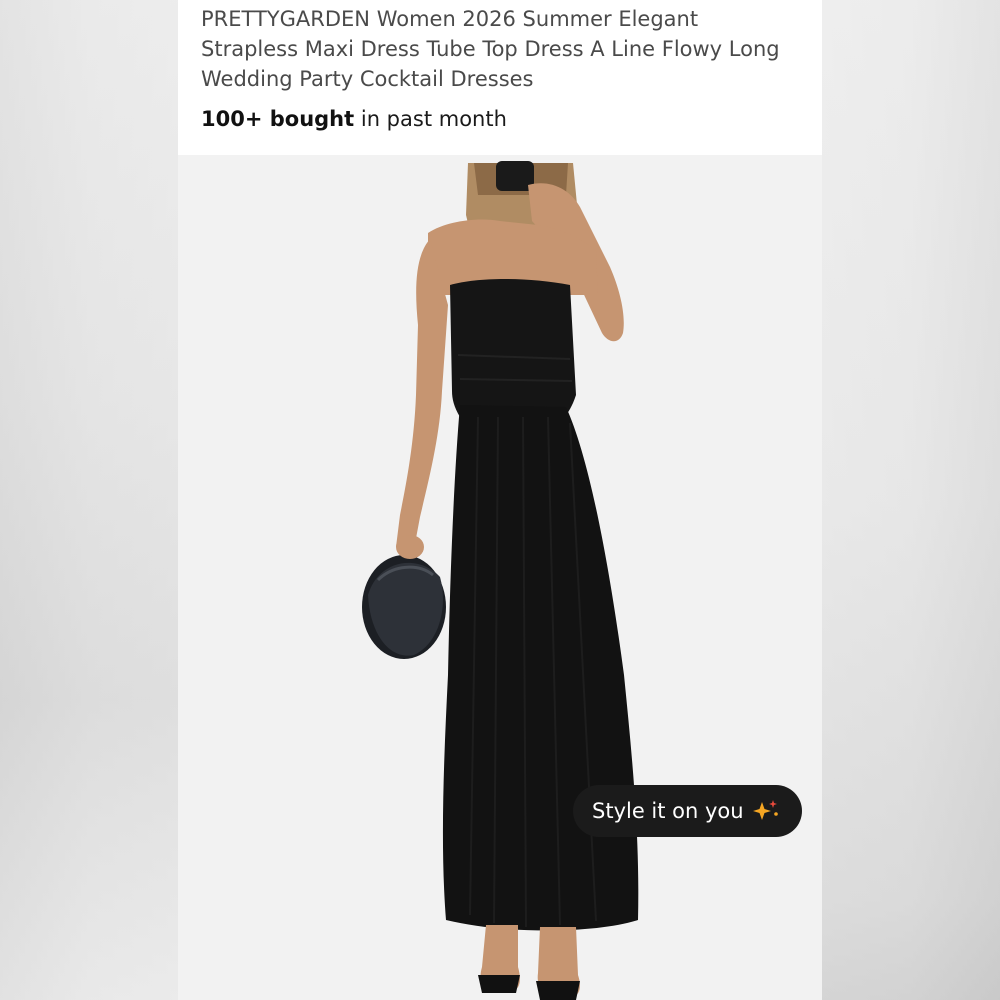 The width and height of the screenshot is (1000, 1000). I want to click on bought-indicator: 100+ bought in past month, so click(354, 119).